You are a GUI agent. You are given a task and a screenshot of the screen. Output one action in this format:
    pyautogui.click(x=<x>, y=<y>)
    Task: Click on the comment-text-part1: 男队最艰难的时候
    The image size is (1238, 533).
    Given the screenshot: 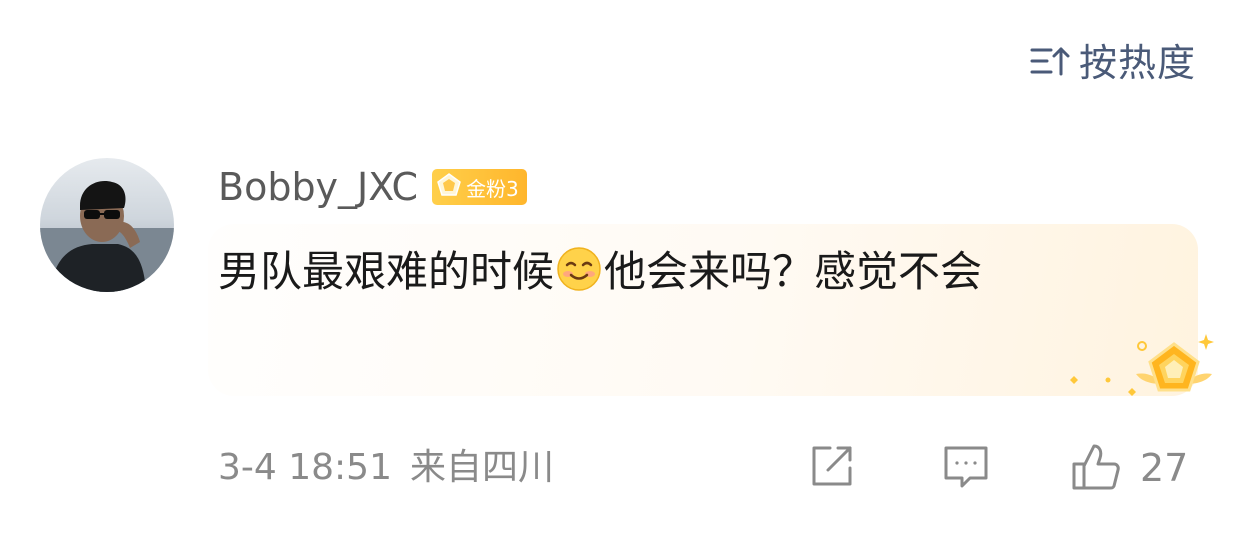 What is the action you would take?
    pyautogui.click(x=386, y=271)
    